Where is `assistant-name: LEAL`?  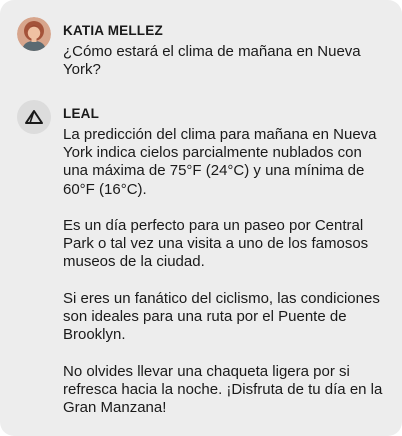 assistant-name: LEAL is located at coordinates (81, 113).